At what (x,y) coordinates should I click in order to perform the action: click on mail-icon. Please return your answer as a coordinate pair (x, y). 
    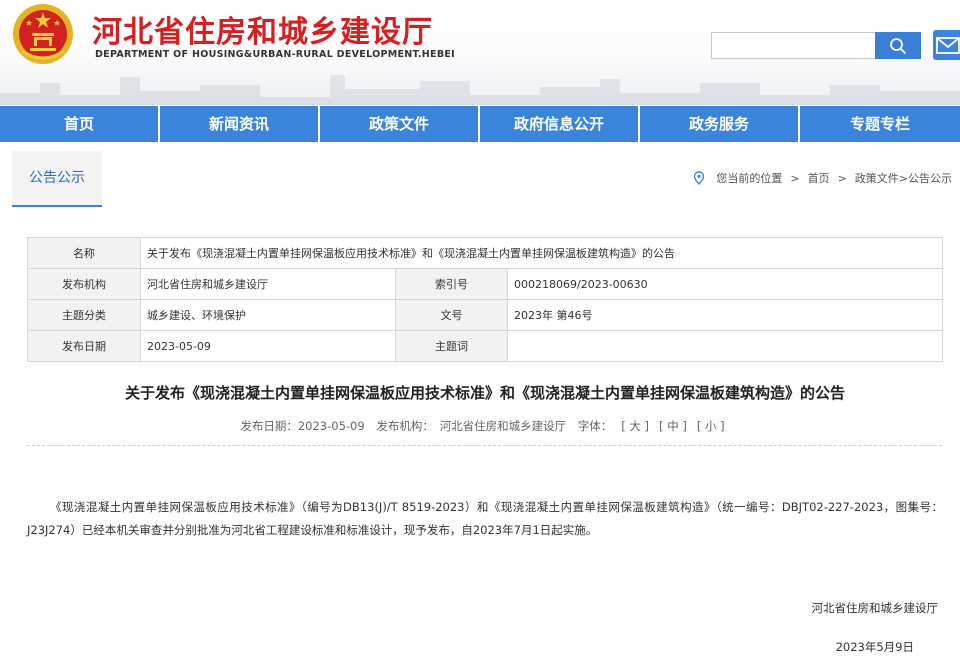
    Looking at the image, I should click on (946, 45).